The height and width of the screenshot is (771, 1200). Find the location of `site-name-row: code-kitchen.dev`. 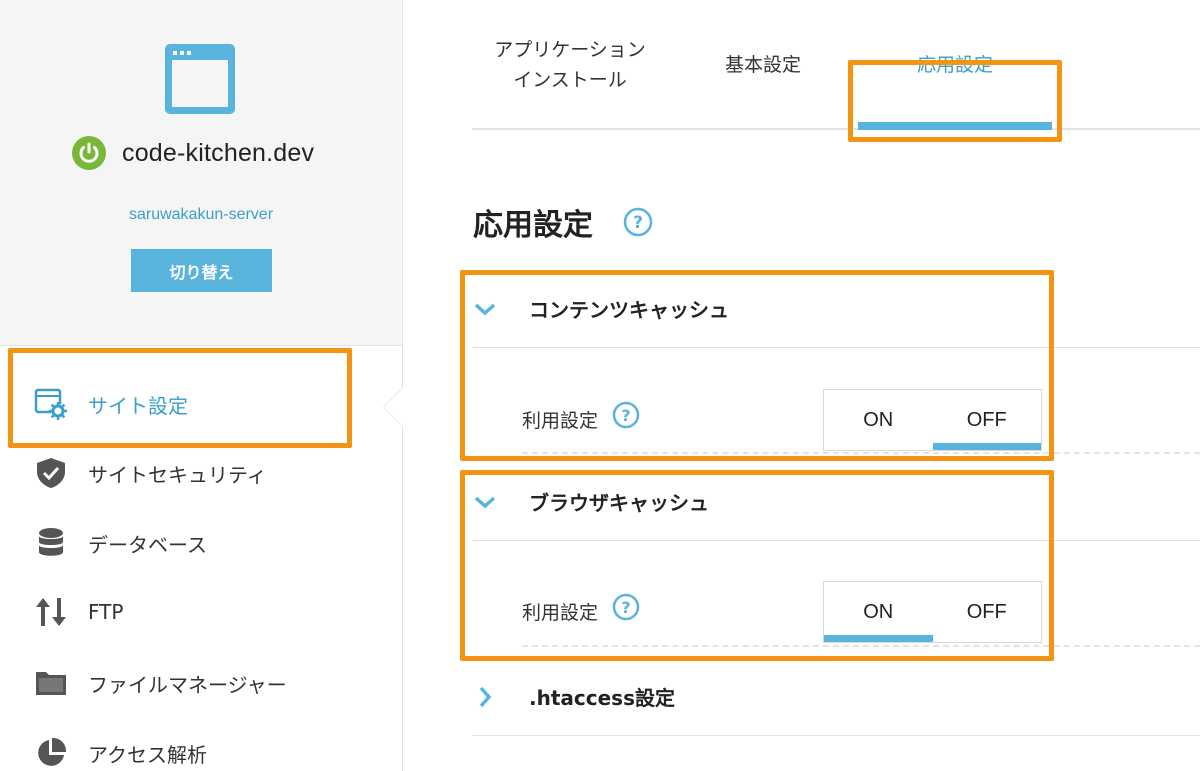

site-name-row: code-kitchen.dev is located at coordinates (193, 153).